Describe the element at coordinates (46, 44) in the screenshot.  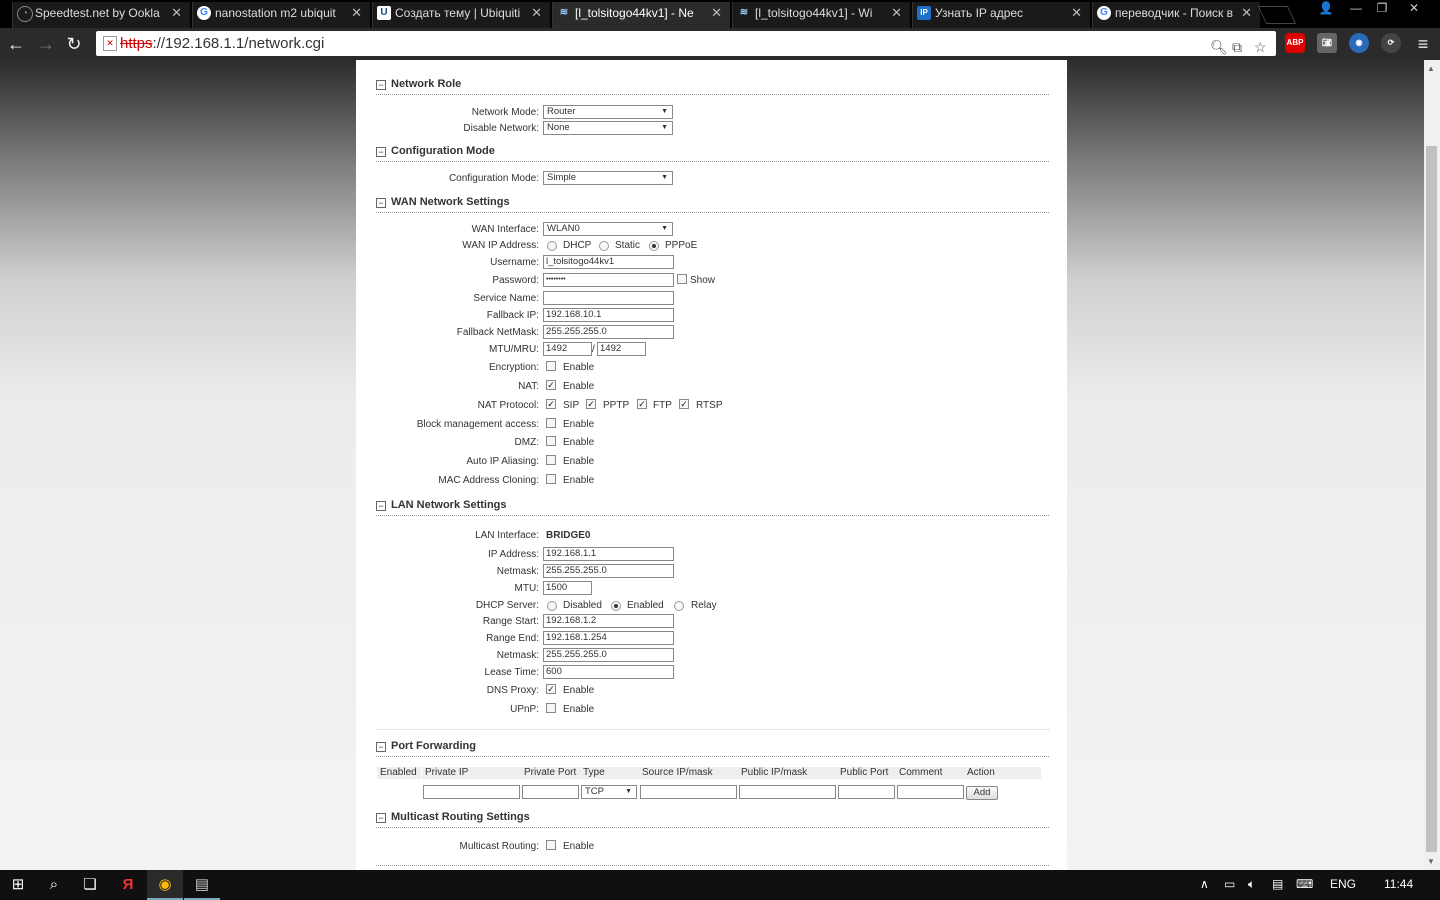
I see `forward-icon: →` at that location.